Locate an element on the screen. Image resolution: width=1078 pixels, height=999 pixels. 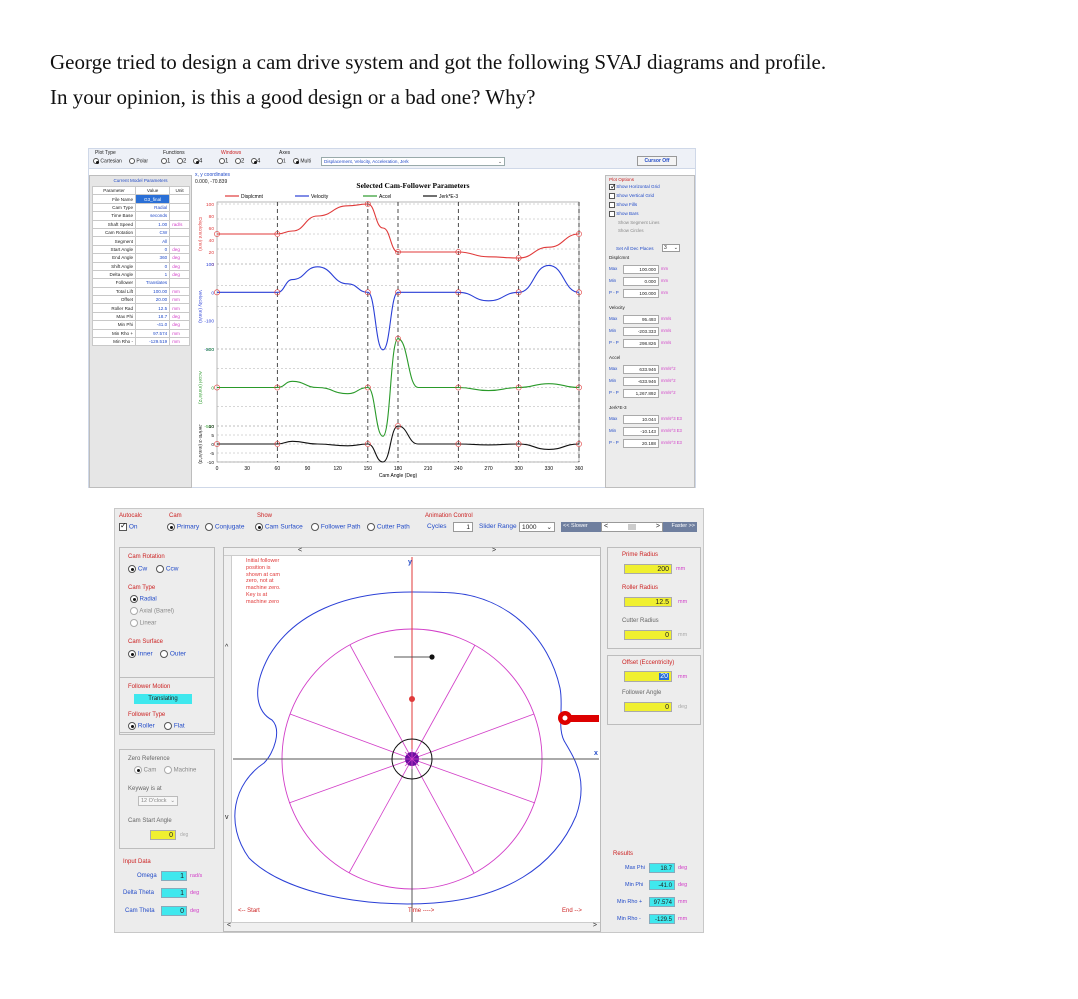
cycles-input: 1 is located at coordinates (463, 527).